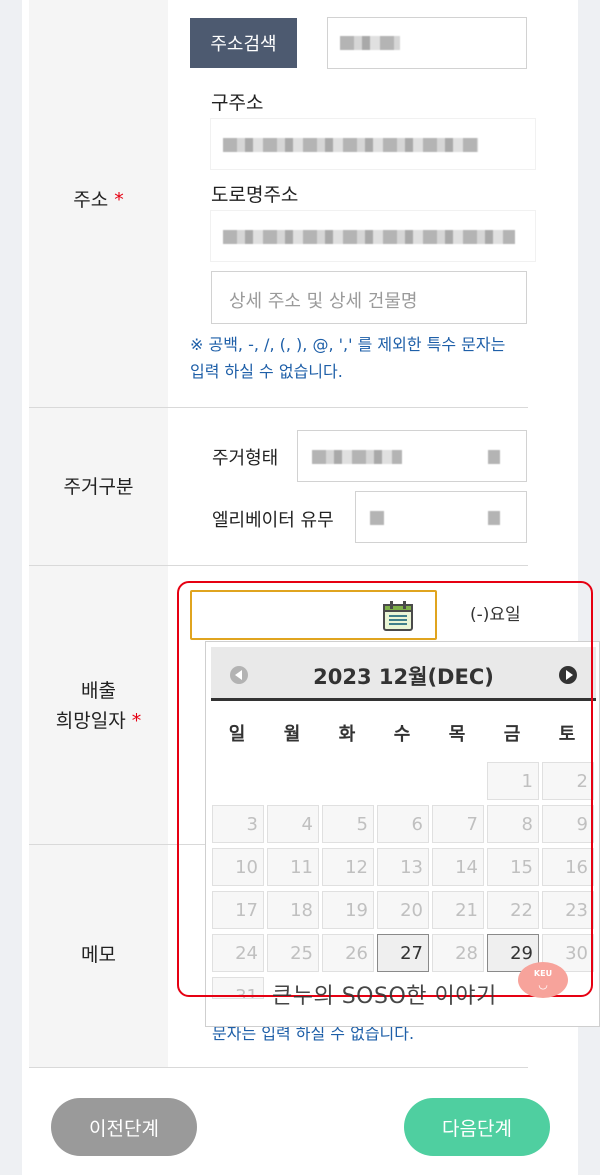 The width and height of the screenshot is (600, 1175). I want to click on weekday-text: (-)요일, so click(495, 615).